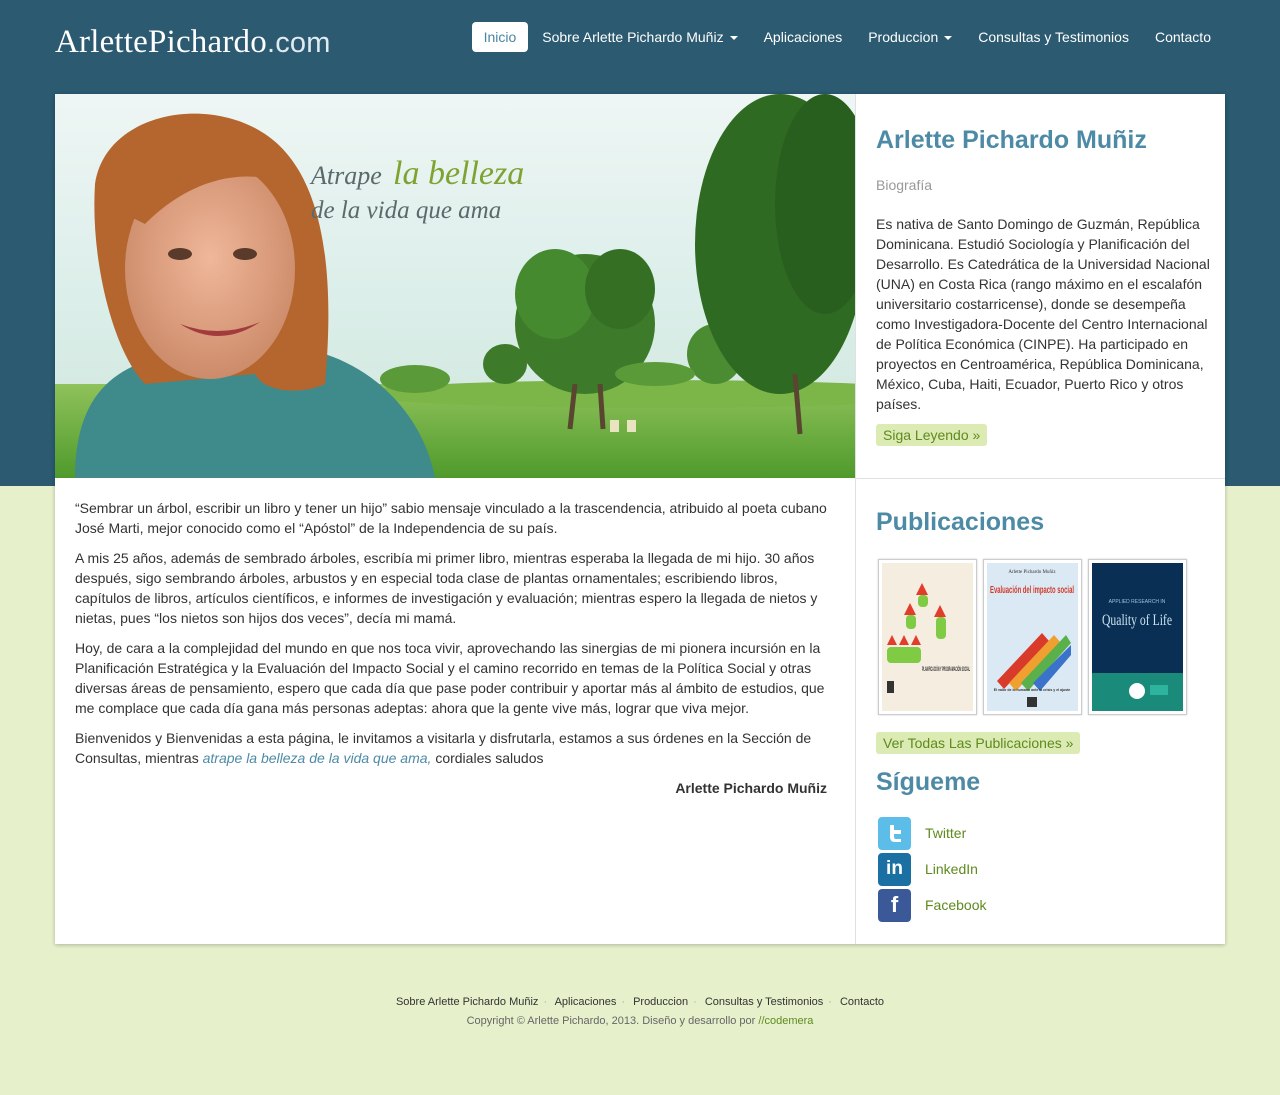  What do you see at coordinates (345, 175) in the screenshot?
I see `hero-tagline-atrape: Atrape` at bounding box center [345, 175].